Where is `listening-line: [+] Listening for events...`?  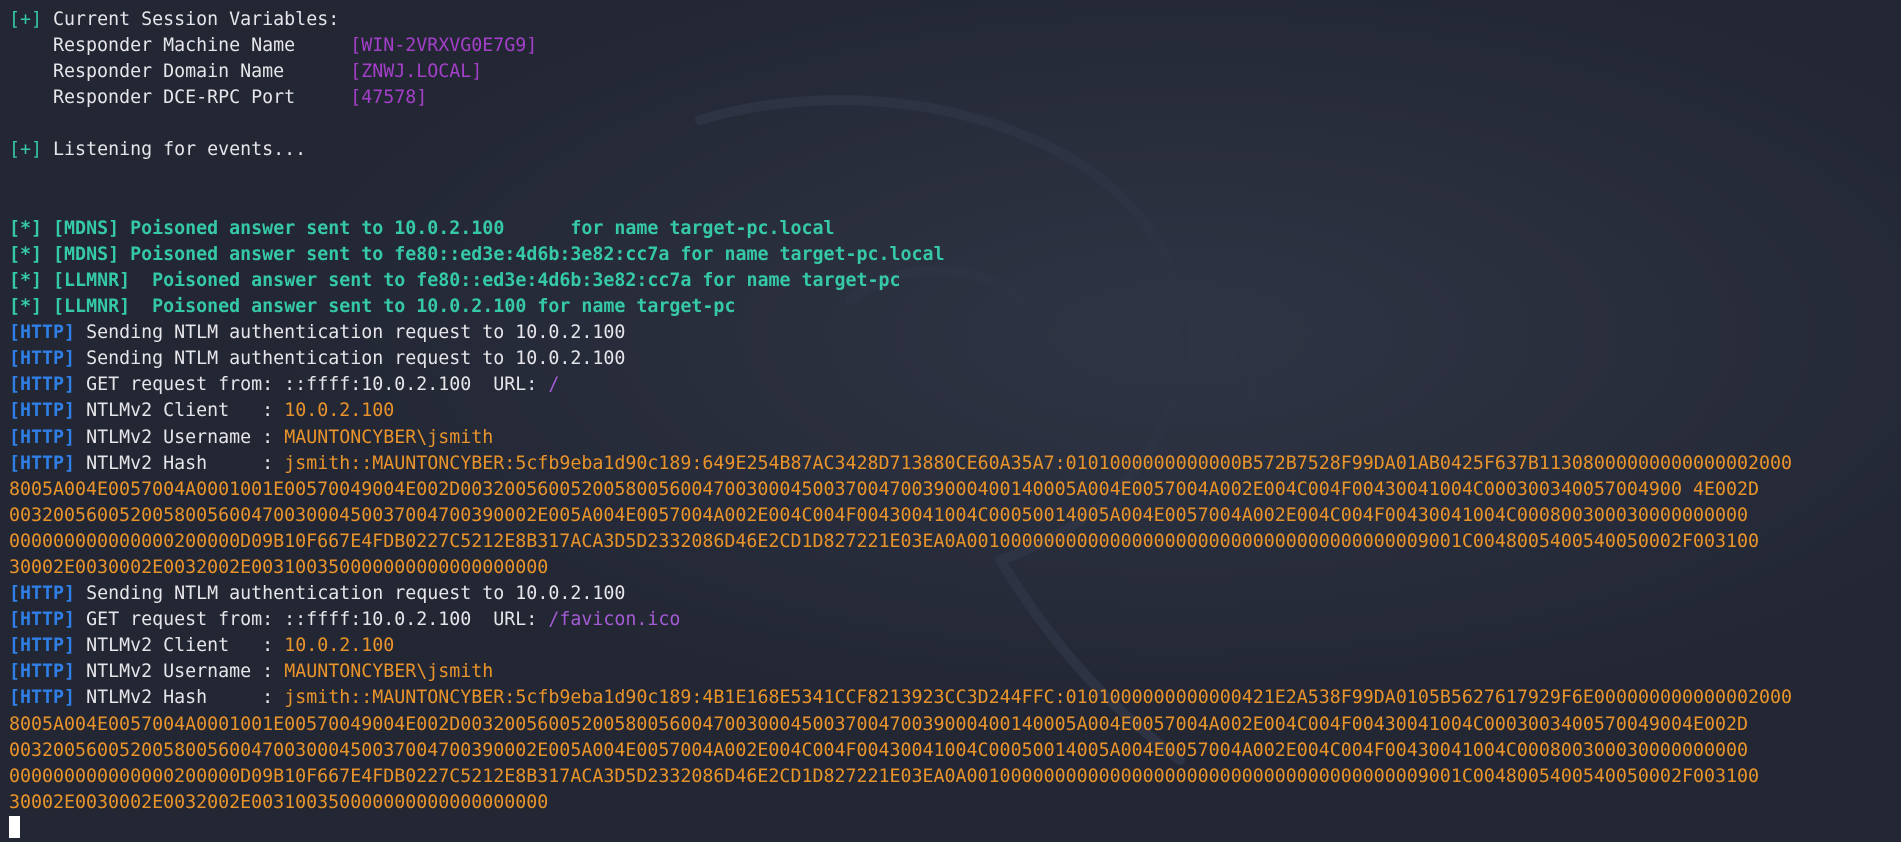 listening-line: [+] Listening for events... is located at coordinates (951, 150).